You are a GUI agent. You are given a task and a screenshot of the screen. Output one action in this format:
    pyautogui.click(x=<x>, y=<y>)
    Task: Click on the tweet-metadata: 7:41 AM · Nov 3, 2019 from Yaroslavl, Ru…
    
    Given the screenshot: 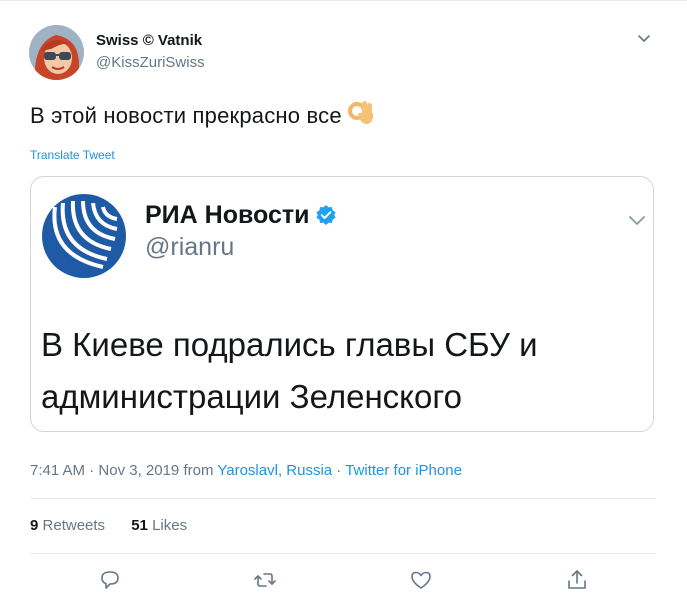 What is the action you would take?
    pyautogui.click(x=246, y=470)
    